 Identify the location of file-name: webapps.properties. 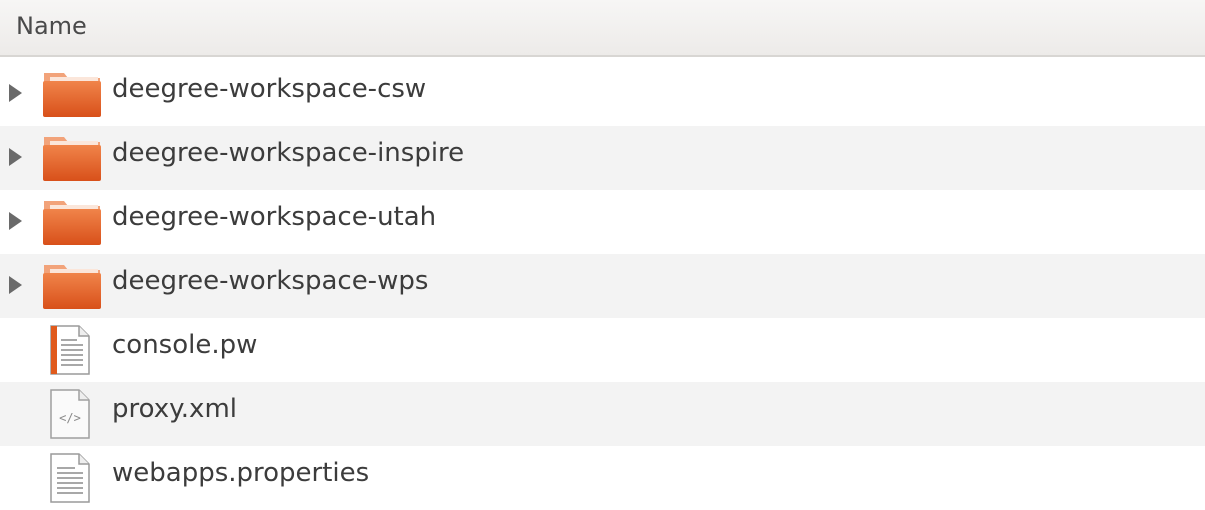
(241, 473).